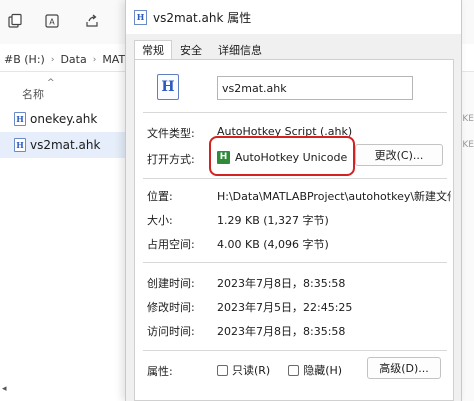  What do you see at coordinates (160, 220) in the screenshot?
I see `size-label: 大小:` at bounding box center [160, 220].